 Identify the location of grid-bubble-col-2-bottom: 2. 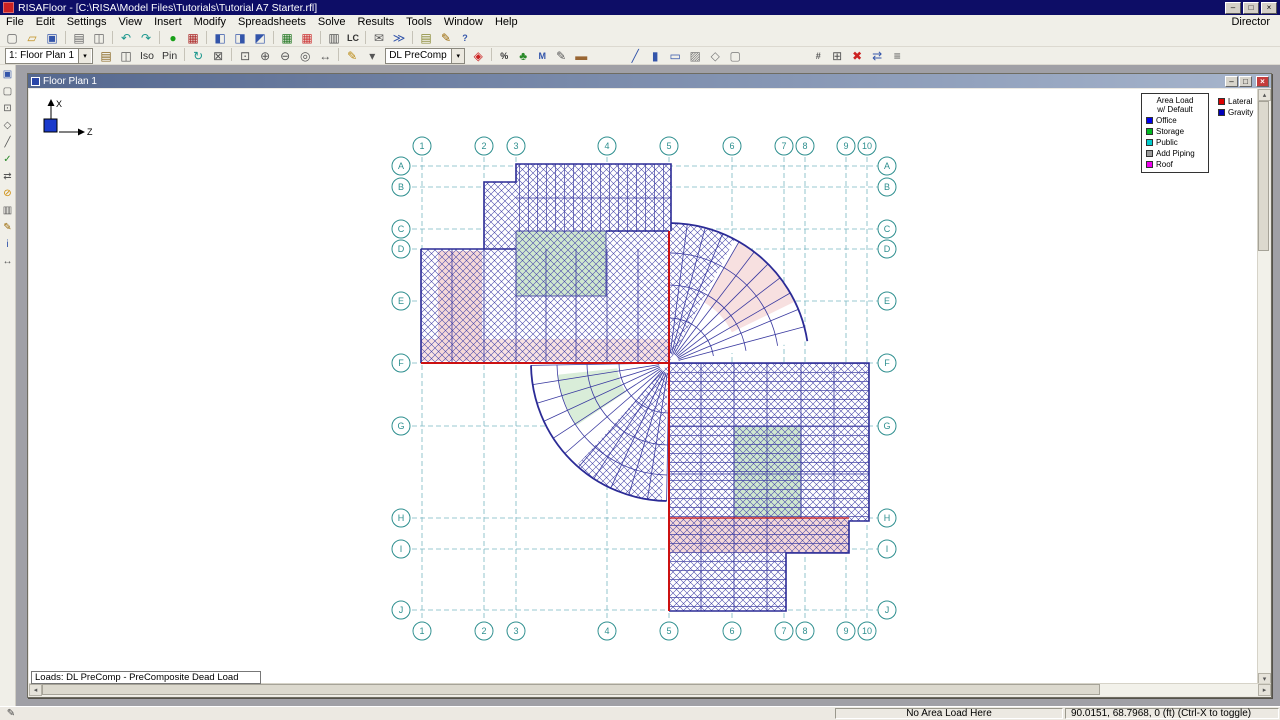
(484, 631).